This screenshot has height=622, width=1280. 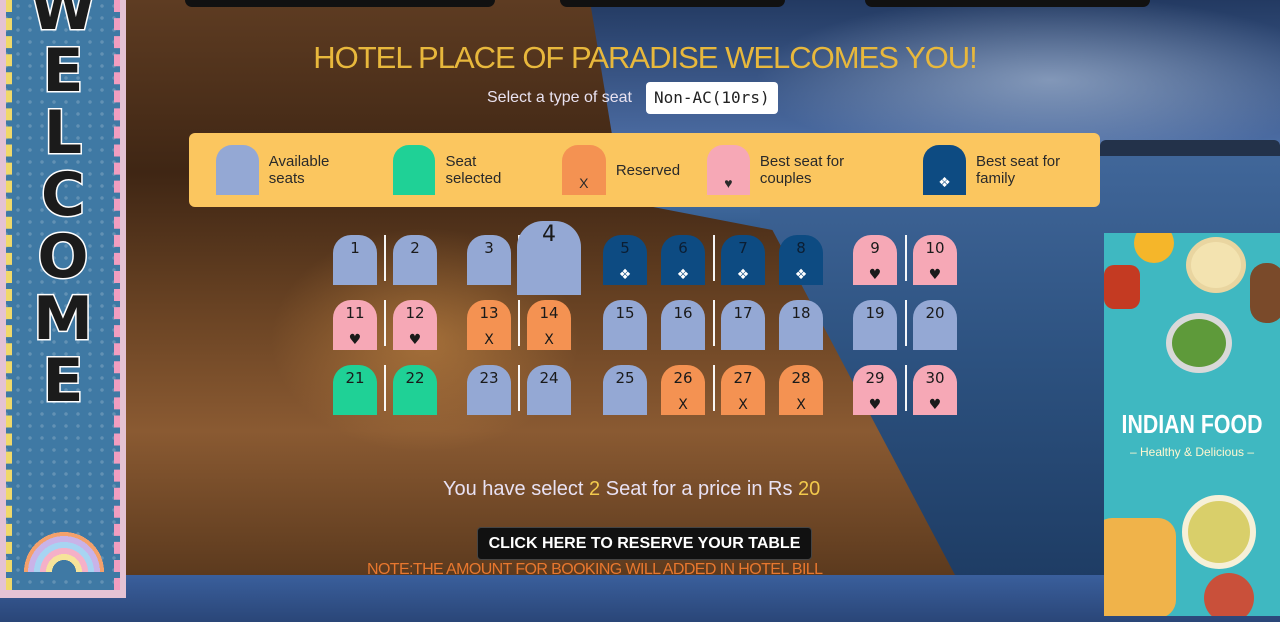 I want to click on legend-item-family: ❖ Best seat for family, so click(x=1011, y=170).